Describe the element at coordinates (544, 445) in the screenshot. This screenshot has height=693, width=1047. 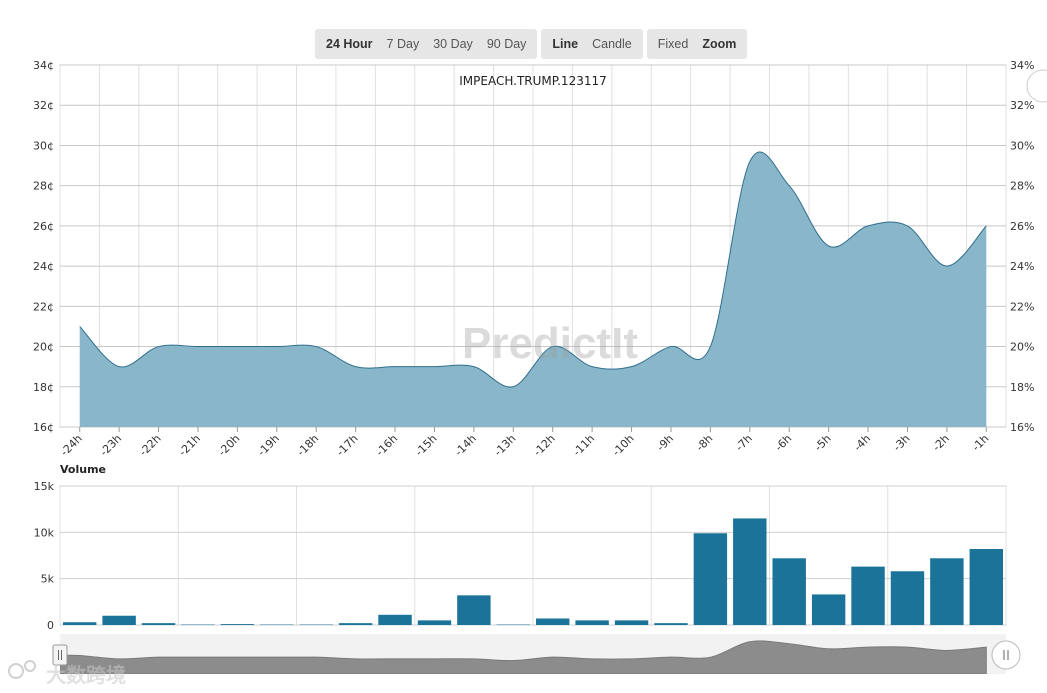
I see `price-x-tick-label: -12h` at that location.